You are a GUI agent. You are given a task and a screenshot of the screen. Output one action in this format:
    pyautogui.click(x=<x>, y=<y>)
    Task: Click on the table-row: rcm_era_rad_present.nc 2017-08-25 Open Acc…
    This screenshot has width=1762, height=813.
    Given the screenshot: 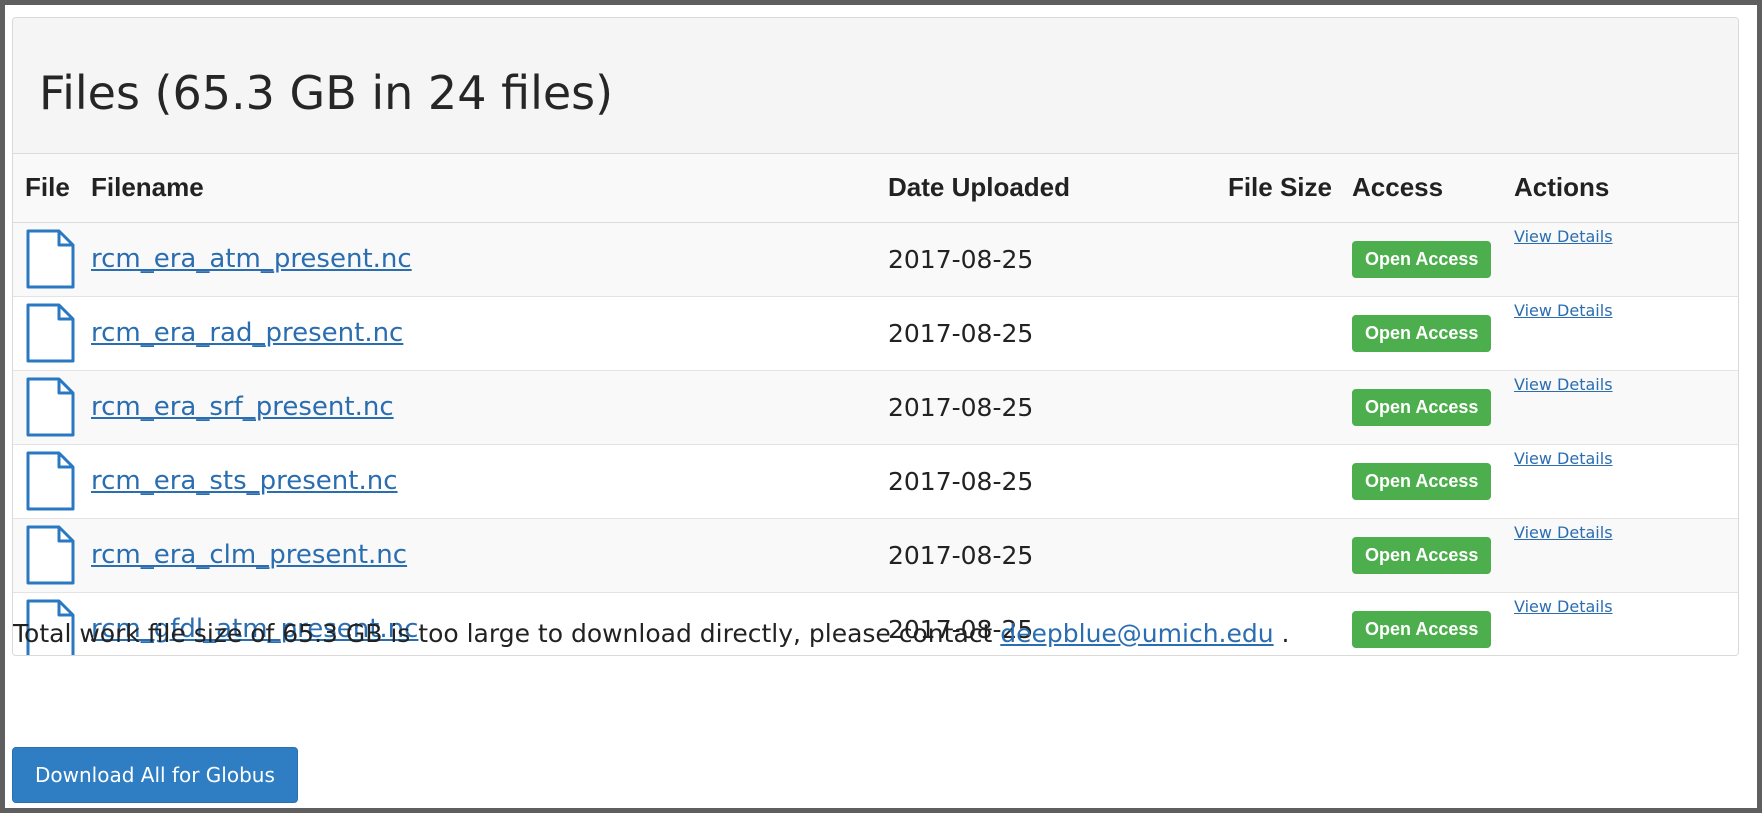 What is the action you would take?
    pyautogui.click(x=875, y=332)
    